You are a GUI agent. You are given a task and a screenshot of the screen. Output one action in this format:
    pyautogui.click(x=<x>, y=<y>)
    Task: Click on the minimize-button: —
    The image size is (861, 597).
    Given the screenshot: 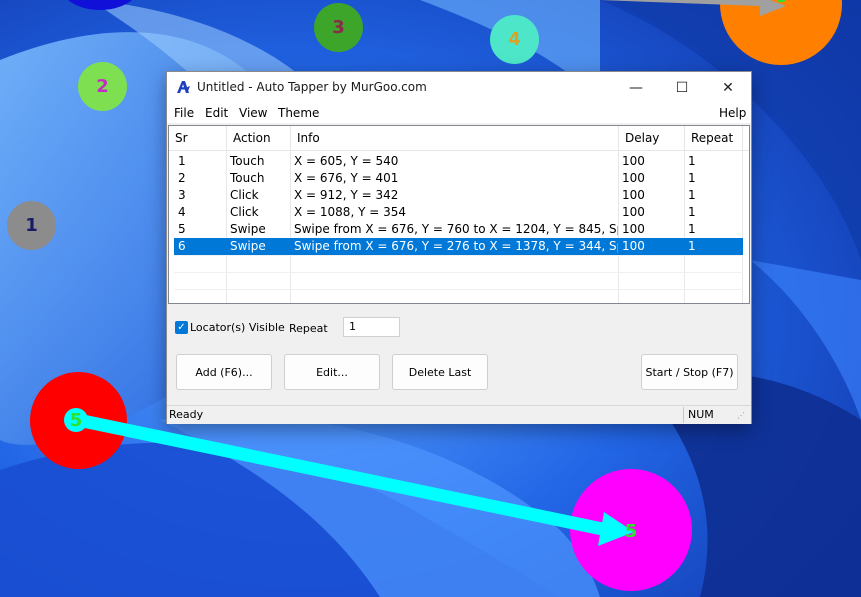 What is the action you would take?
    pyautogui.click(x=636, y=87)
    